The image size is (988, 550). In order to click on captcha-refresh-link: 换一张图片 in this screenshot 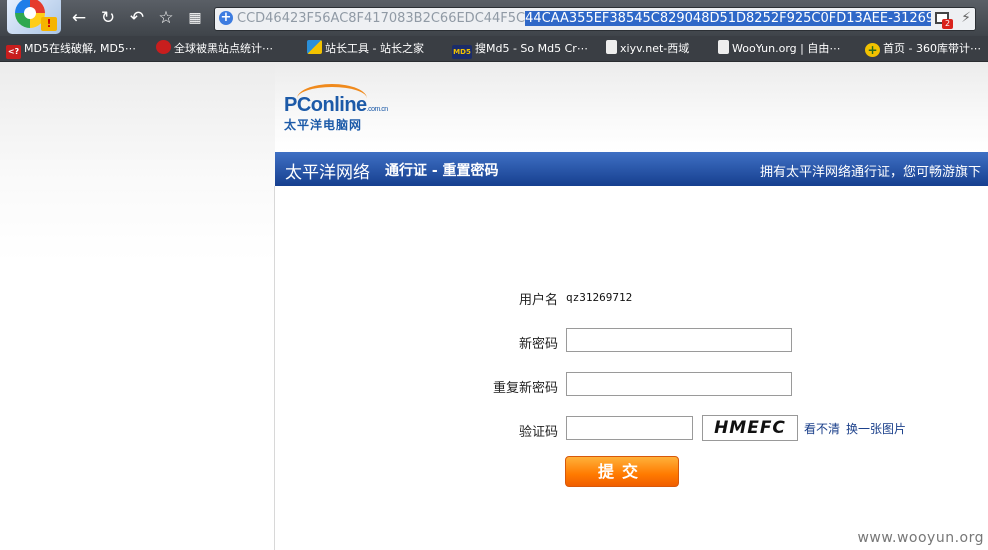, I will do `click(876, 428)`.